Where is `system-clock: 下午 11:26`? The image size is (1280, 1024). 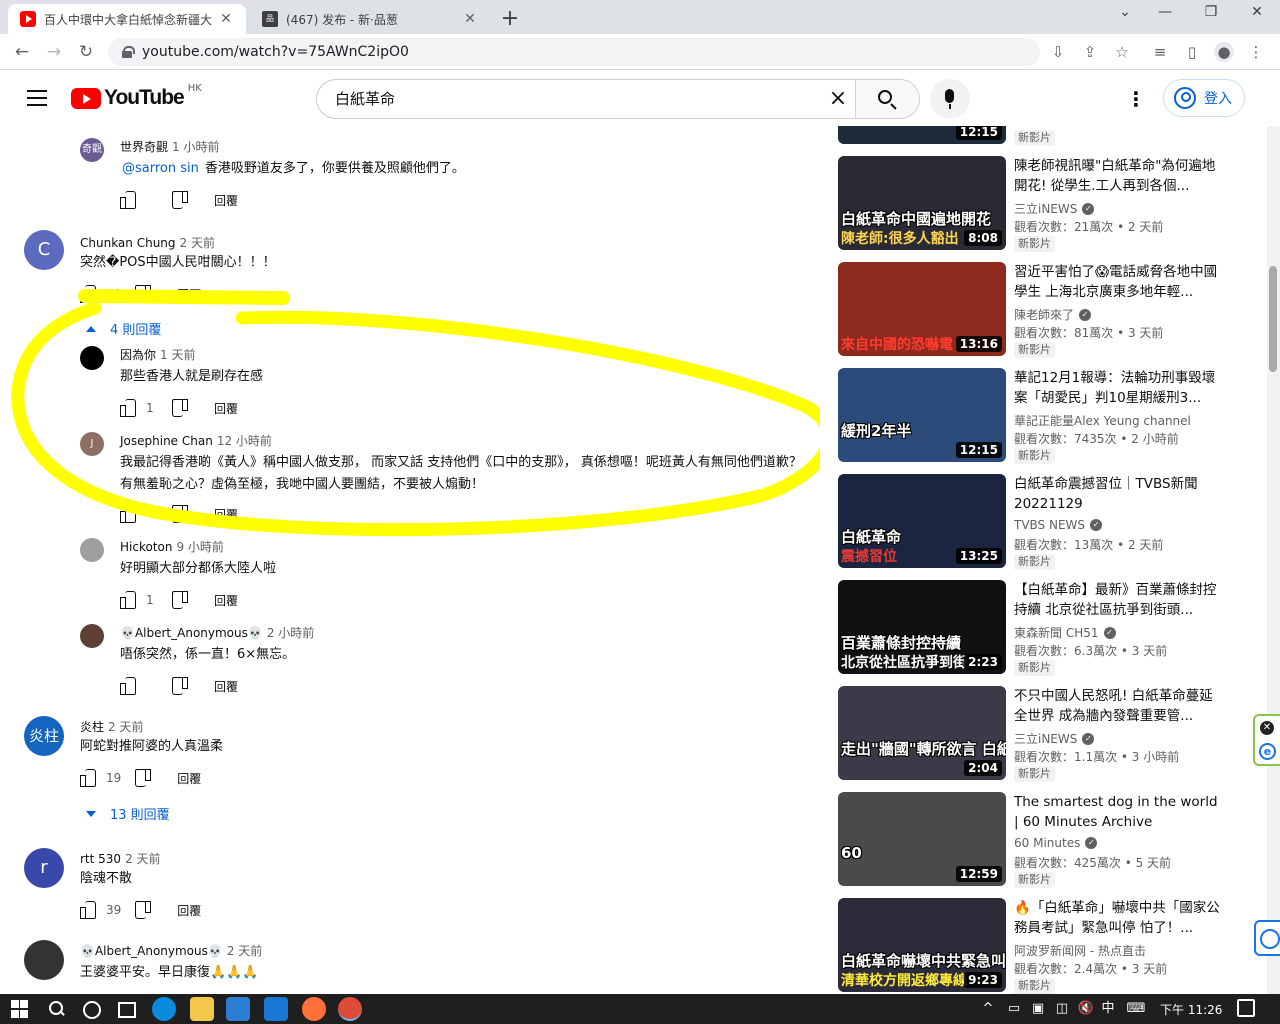 system-clock: 下午 11:26 is located at coordinates (1191, 1009).